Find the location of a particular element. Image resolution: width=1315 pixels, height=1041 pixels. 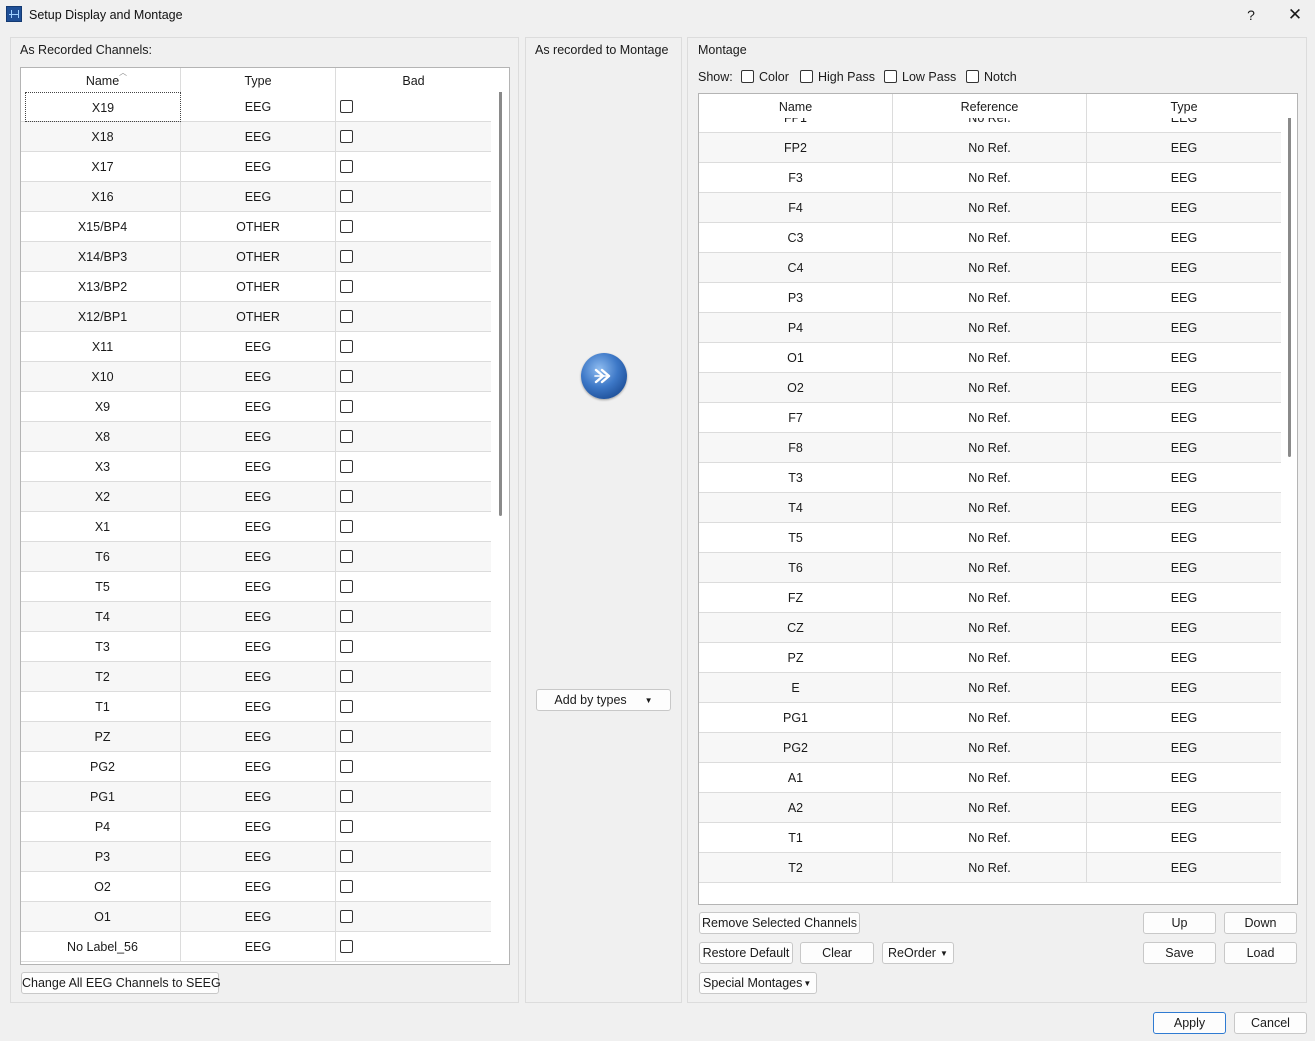

montage-name-cell: P4 is located at coordinates (796, 328).